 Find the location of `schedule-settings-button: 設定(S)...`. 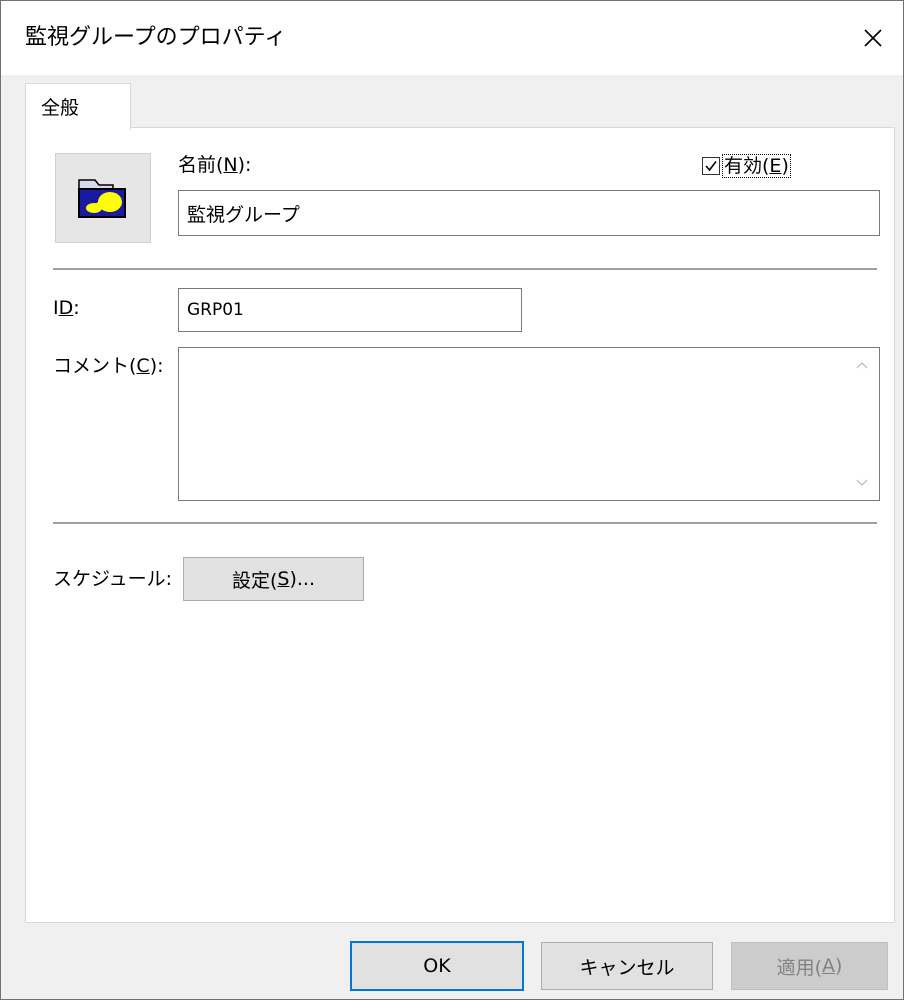

schedule-settings-button: 設定(S)... is located at coordinates (273, 579).